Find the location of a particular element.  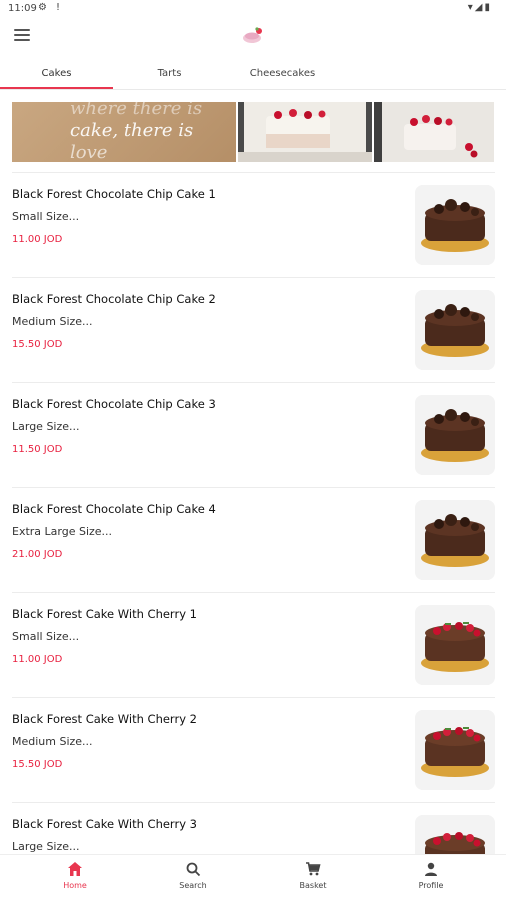

cart-icon is located at coordinates (313, 869).